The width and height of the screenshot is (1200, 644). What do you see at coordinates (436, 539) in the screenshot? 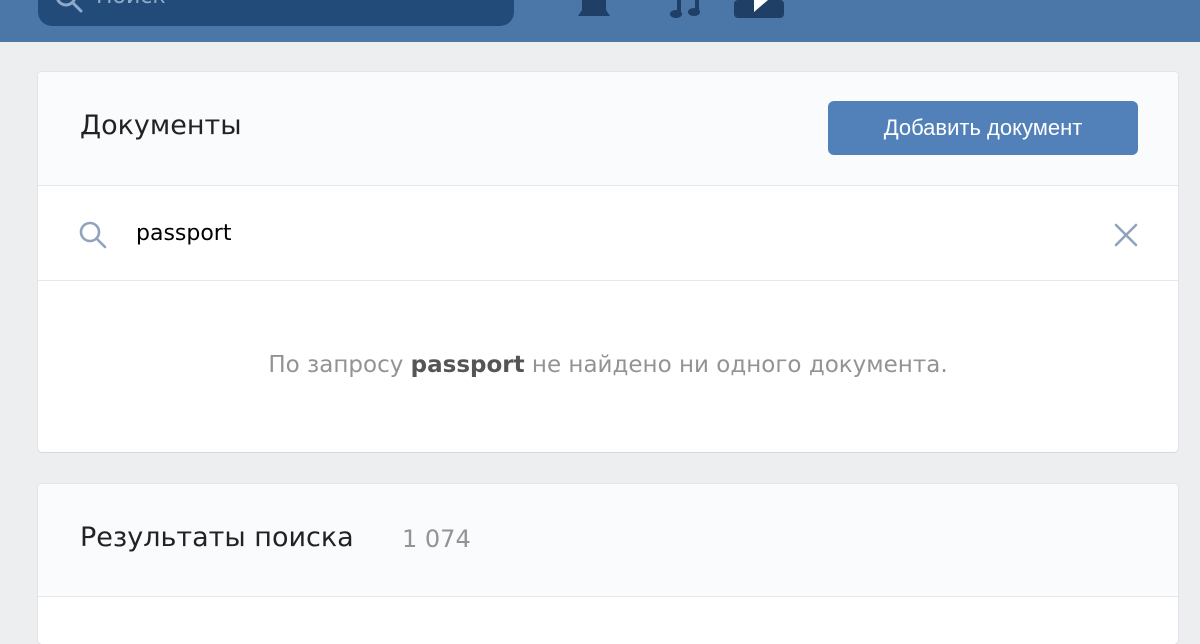
I see `search-results-count: 1 074` at bounding box center [436, 539].